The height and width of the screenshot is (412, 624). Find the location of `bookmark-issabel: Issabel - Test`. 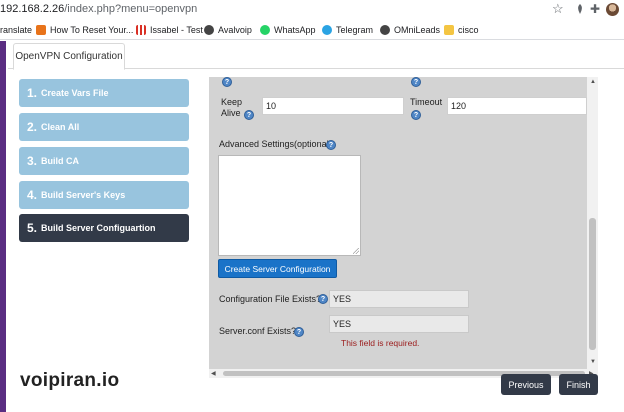

bookmark-issabel: Issabel - Test is located at coordinates (169, 30).